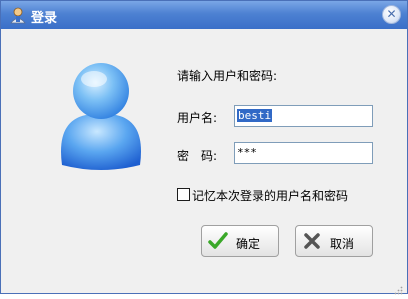  What do you see at coordinates (44, 18) in the screenshot?
I see `window-title: 登录` at bounding box center [44, 18].